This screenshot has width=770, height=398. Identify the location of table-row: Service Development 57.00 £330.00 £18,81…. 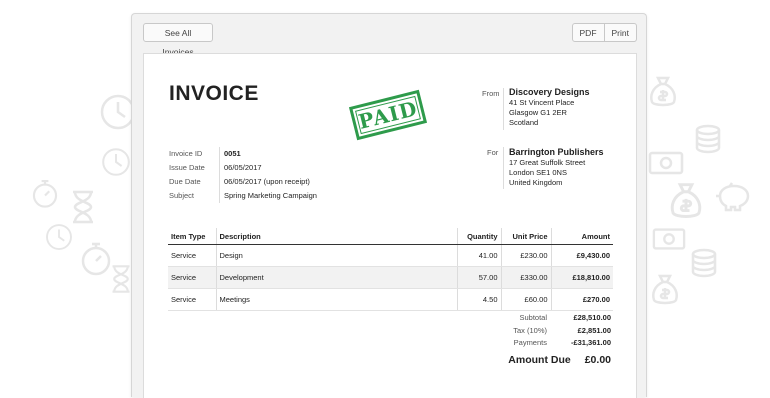
(390, 277).